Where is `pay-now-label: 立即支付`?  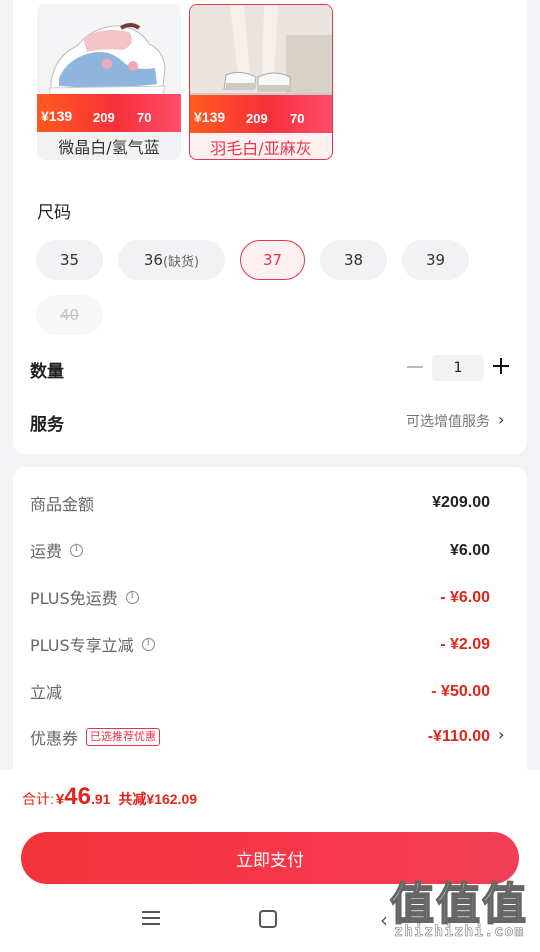
pay-now-label: 立即支付 is located at coordinates (270, 860).